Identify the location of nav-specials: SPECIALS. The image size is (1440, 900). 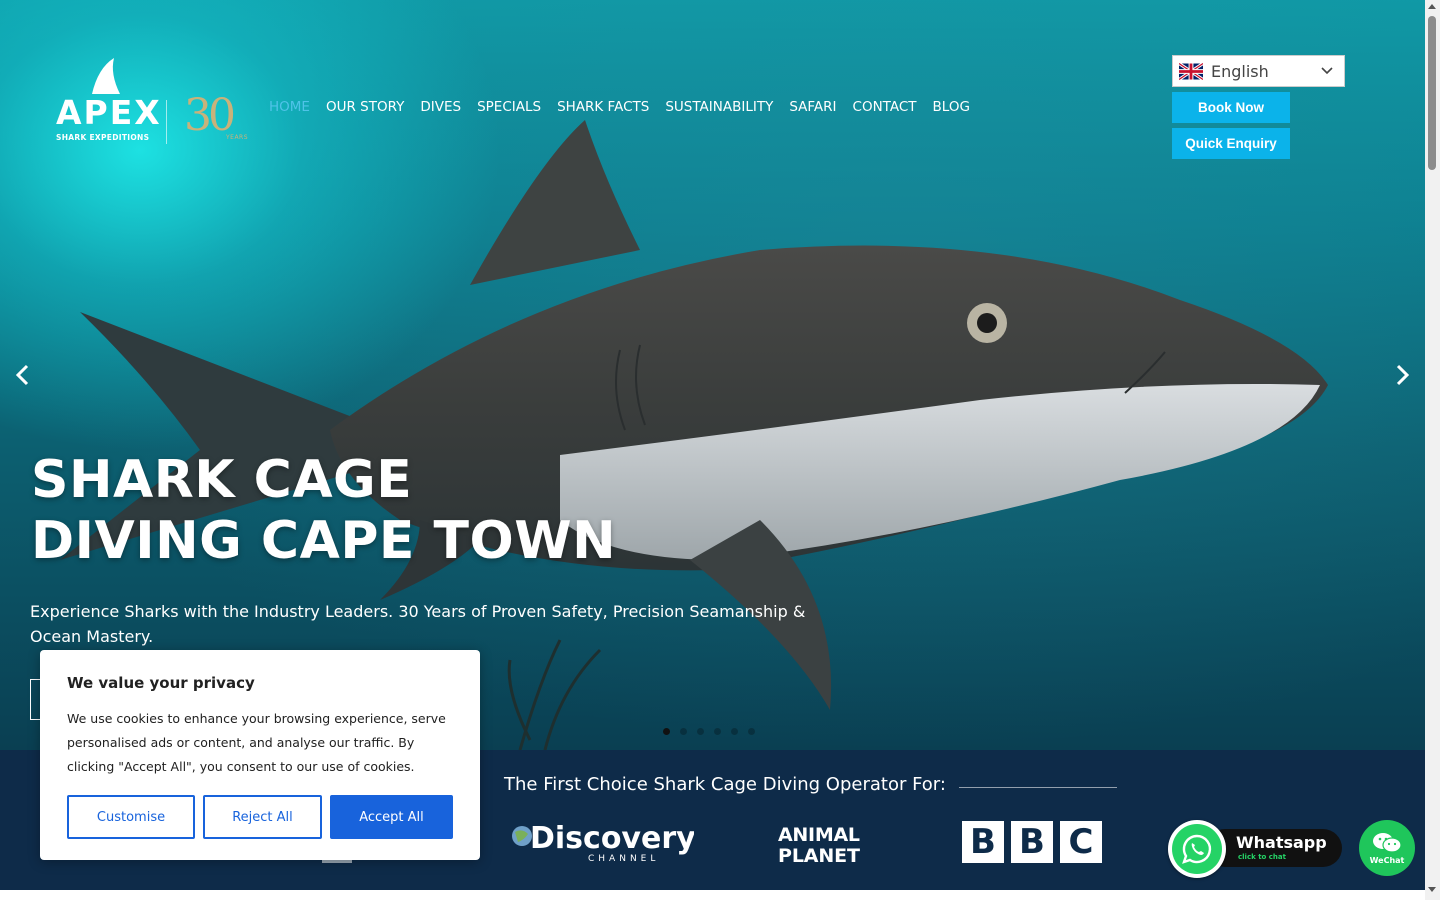
(509, 107).